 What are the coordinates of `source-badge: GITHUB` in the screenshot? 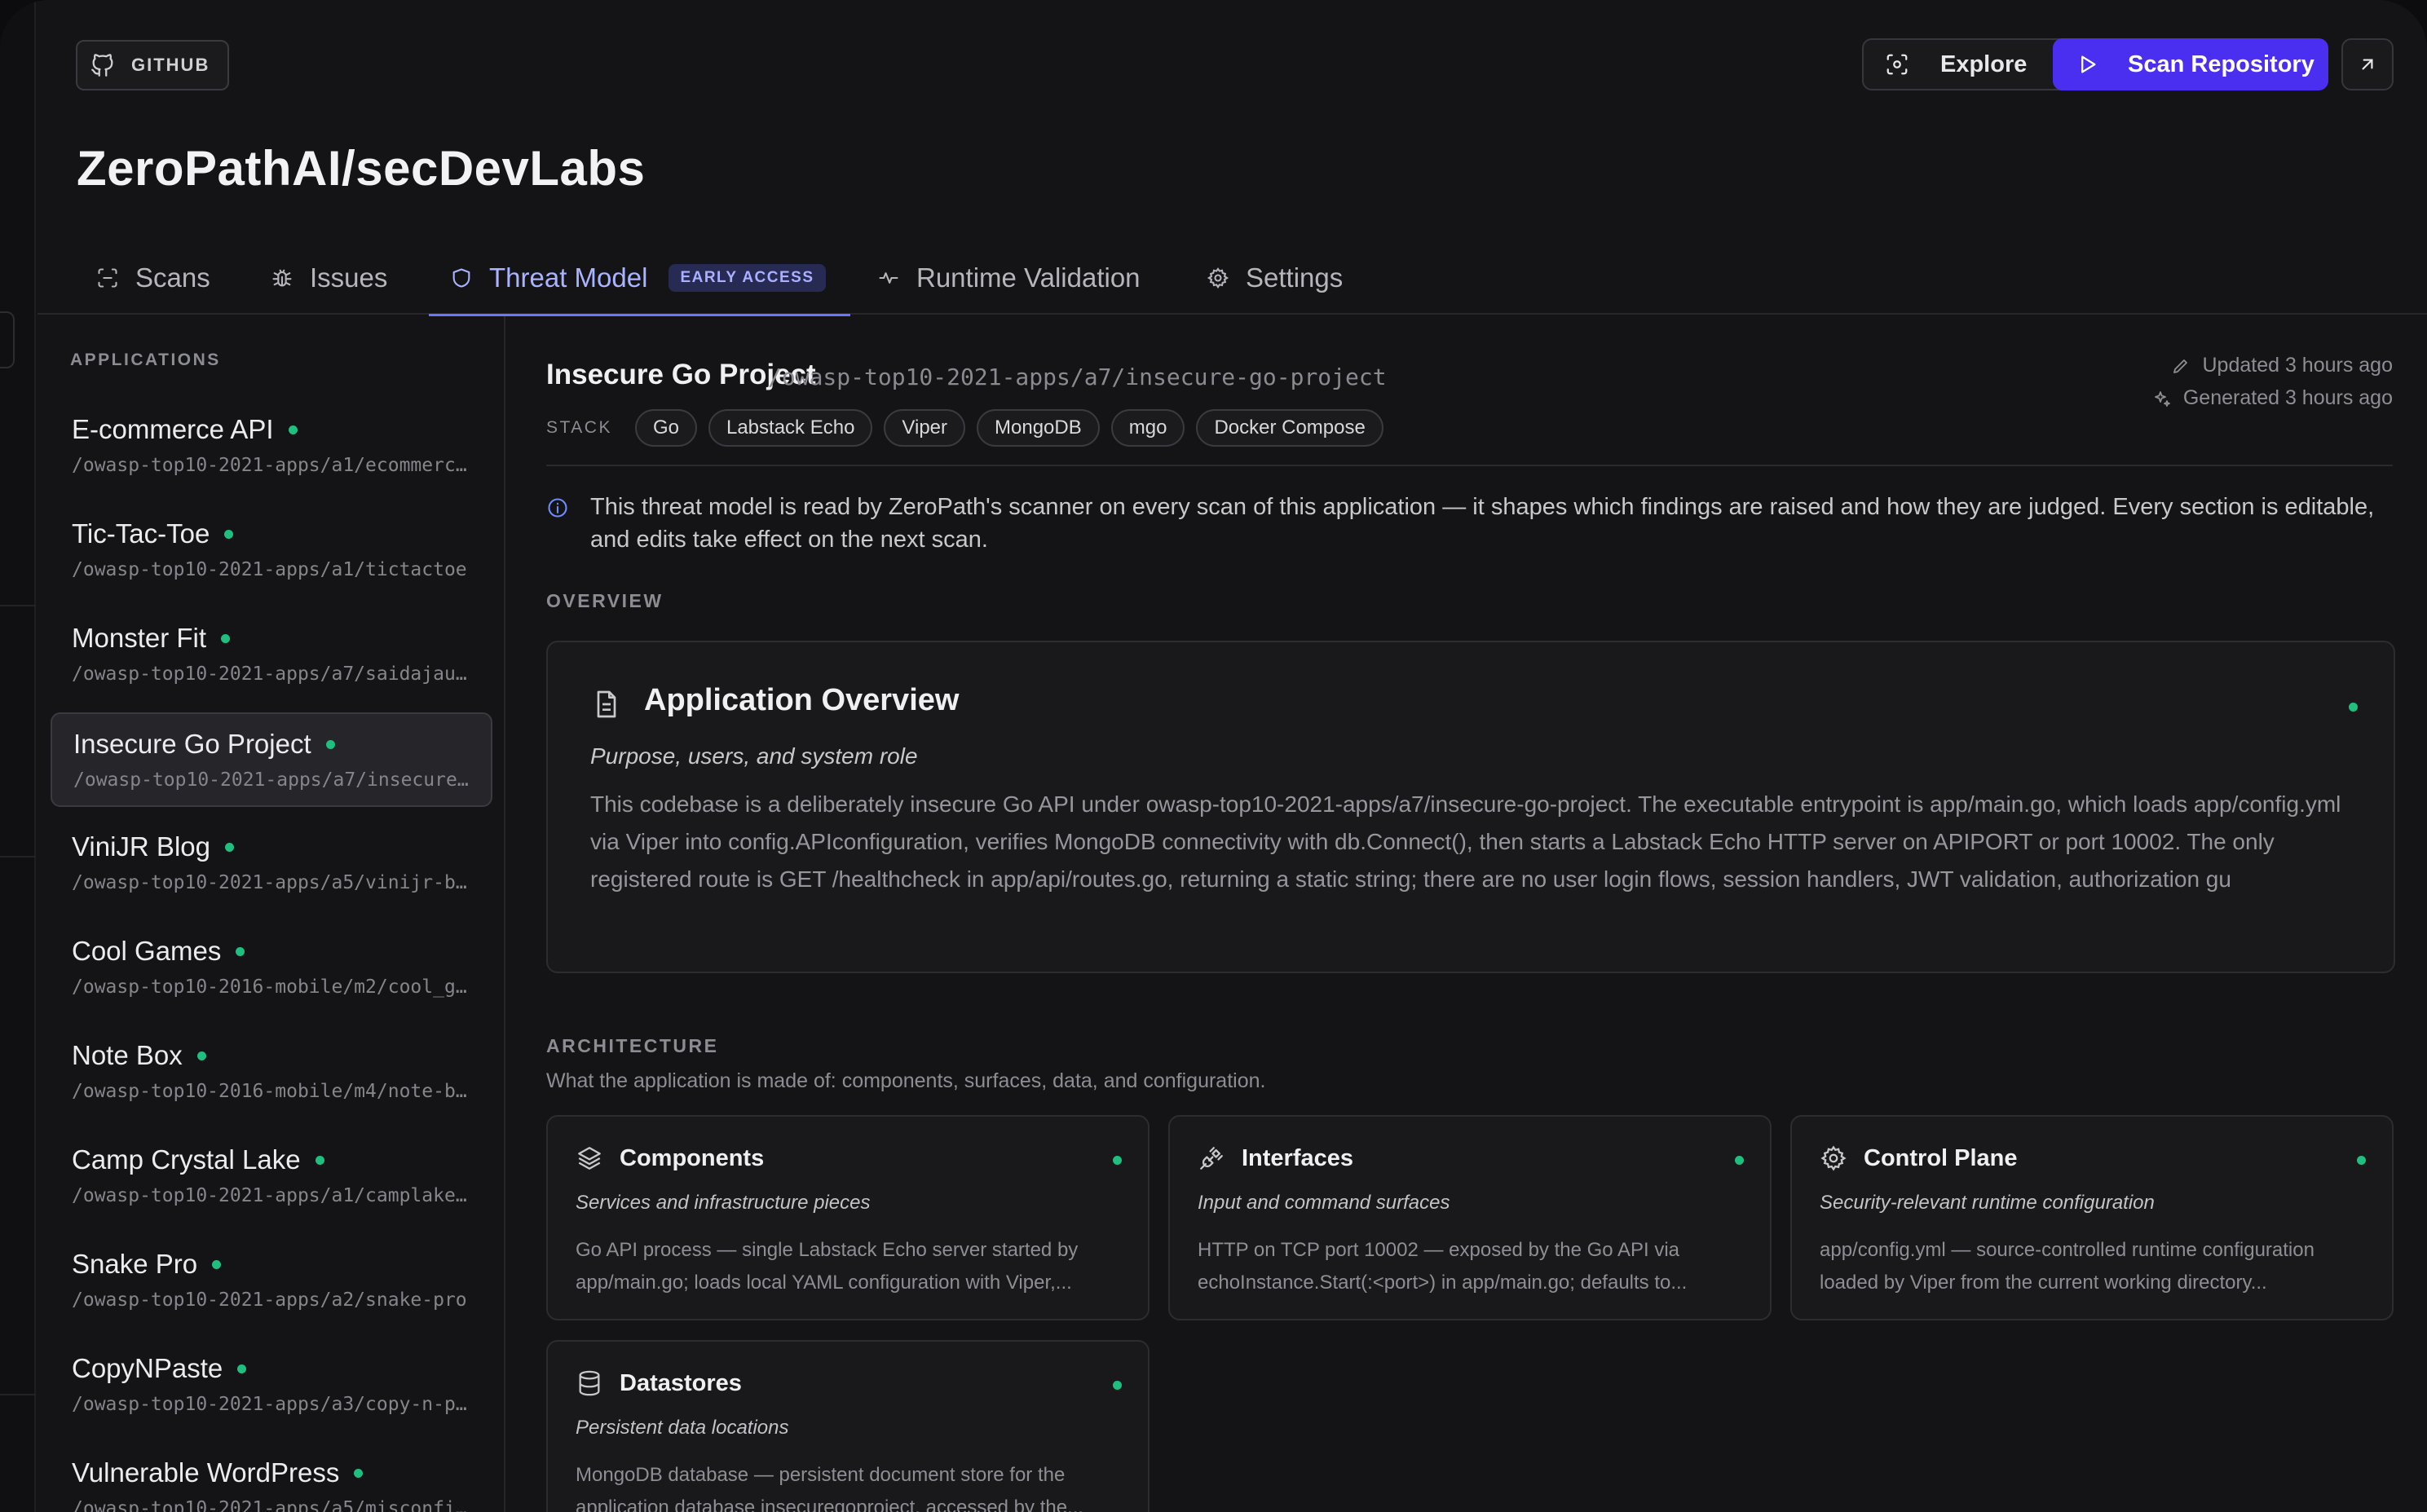 It's located at (153, 65).